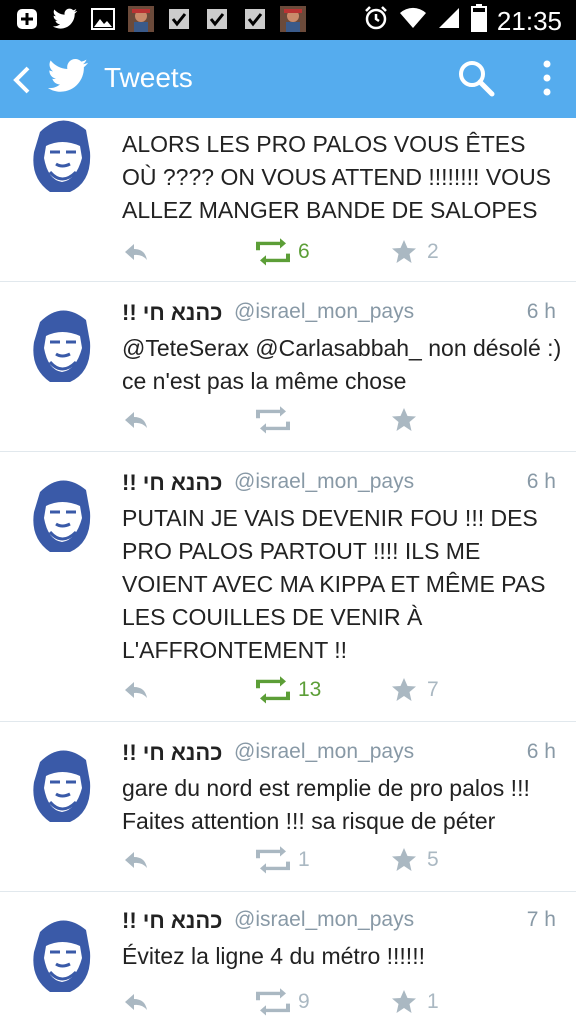 The width and height of the screenshot is (576, 1024). Describe the element at coordinates (342, 421) in the screenshot. I see `tweet-actions` at that location.